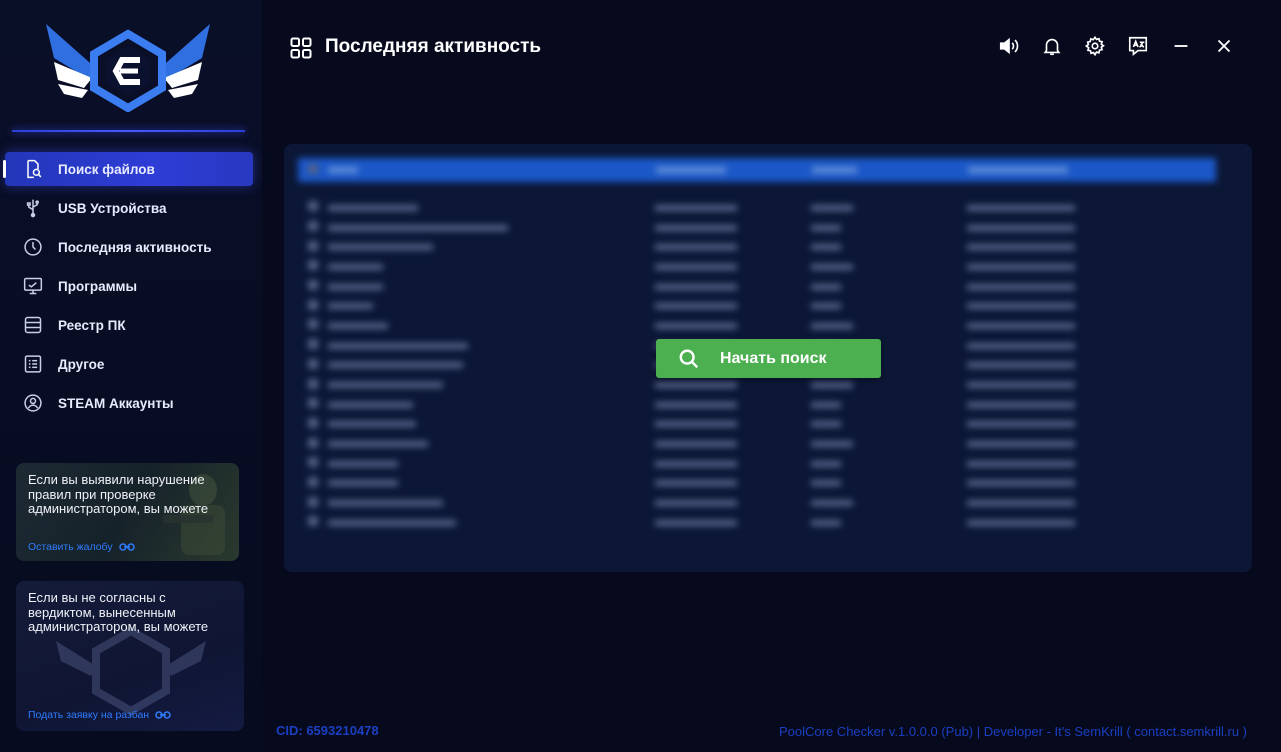 The width and height of the screenshot is (1281, 752). I want to click on steam-icon, so click(33, 403).